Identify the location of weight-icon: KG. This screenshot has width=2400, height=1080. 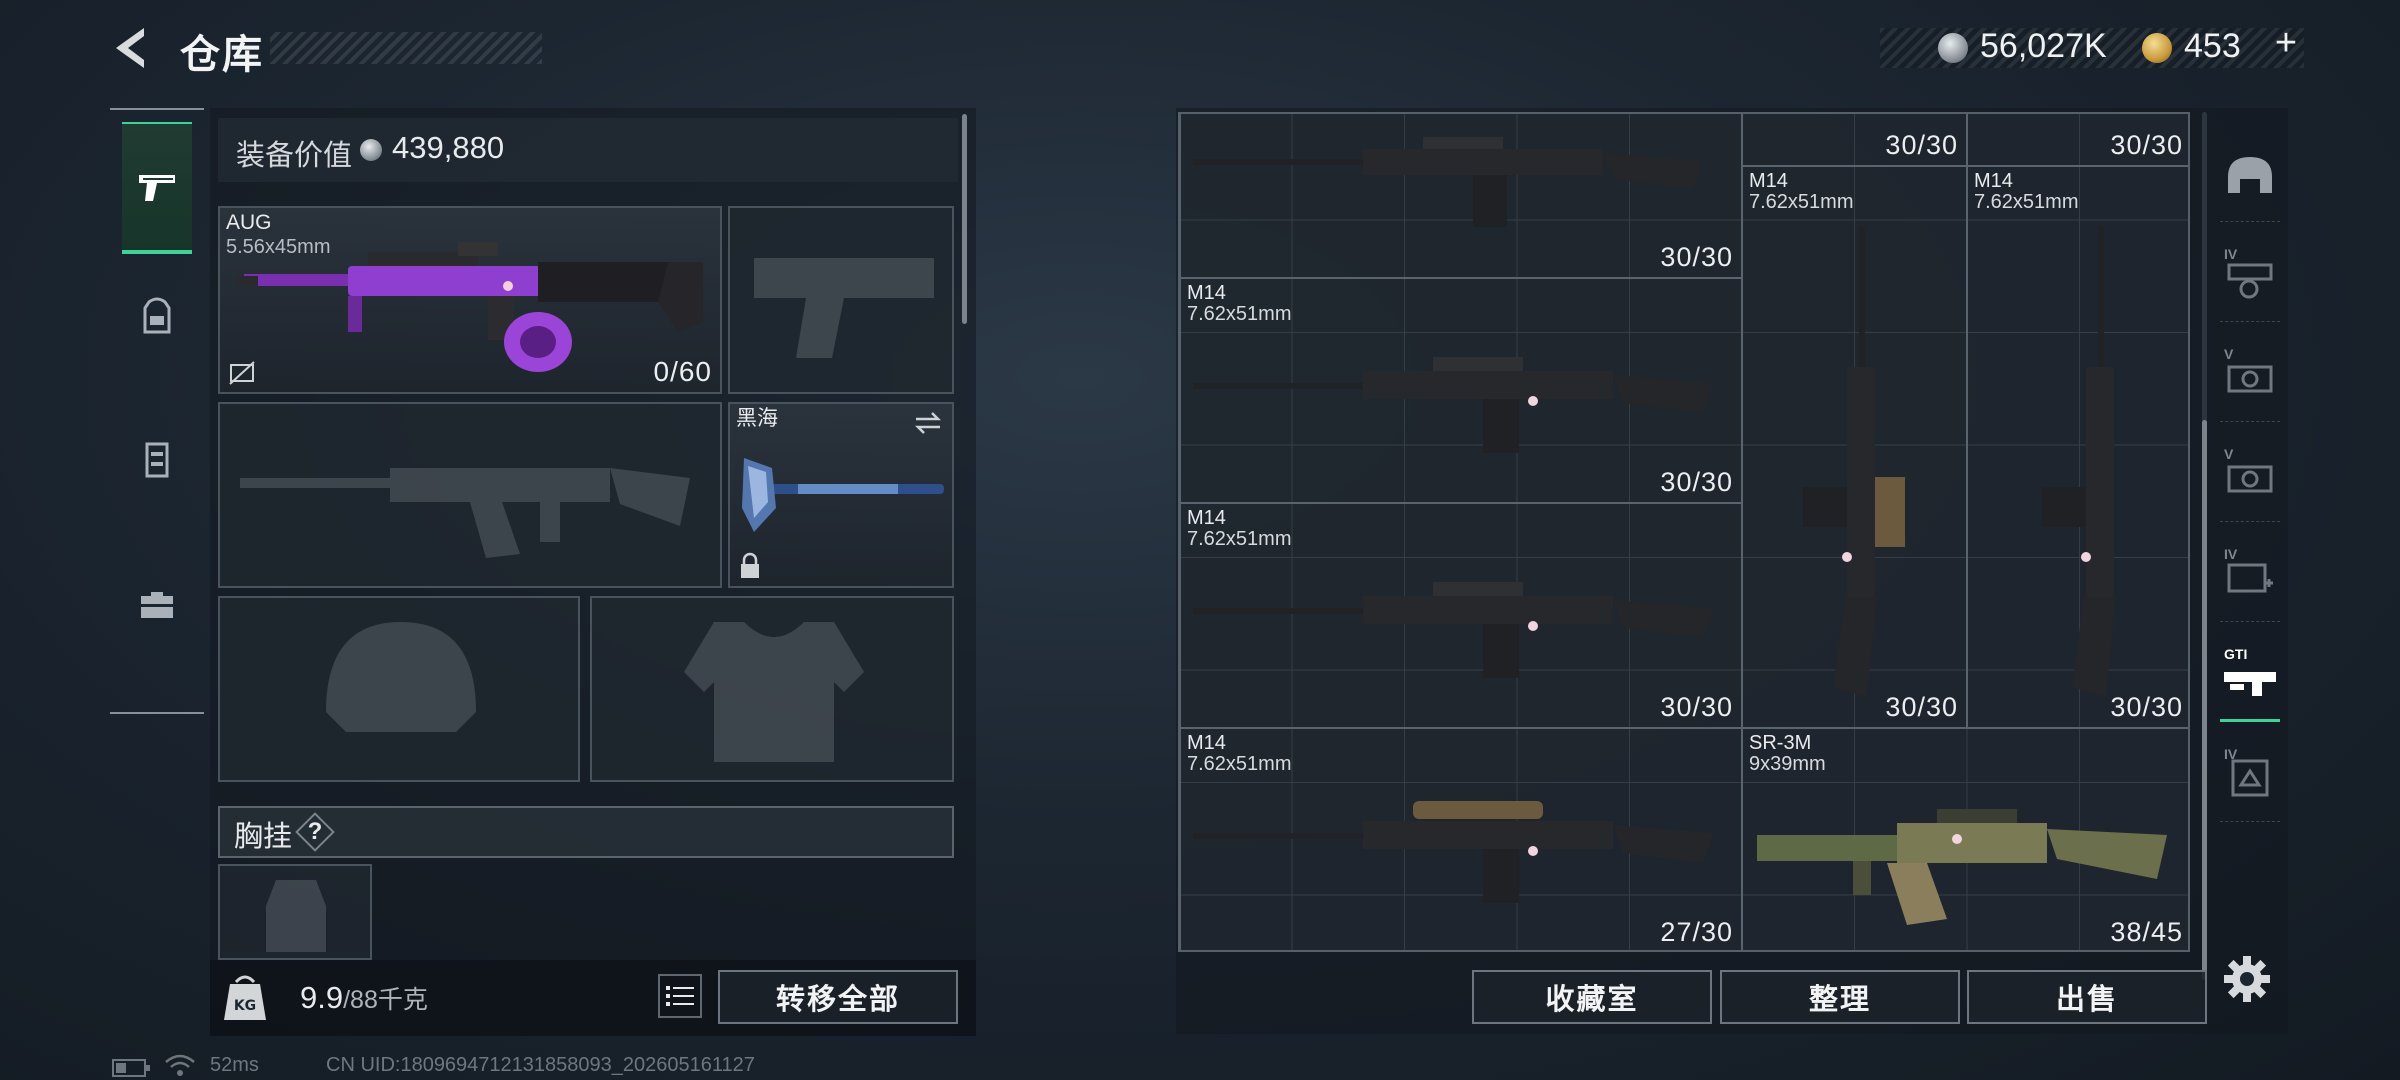
(245, 997).